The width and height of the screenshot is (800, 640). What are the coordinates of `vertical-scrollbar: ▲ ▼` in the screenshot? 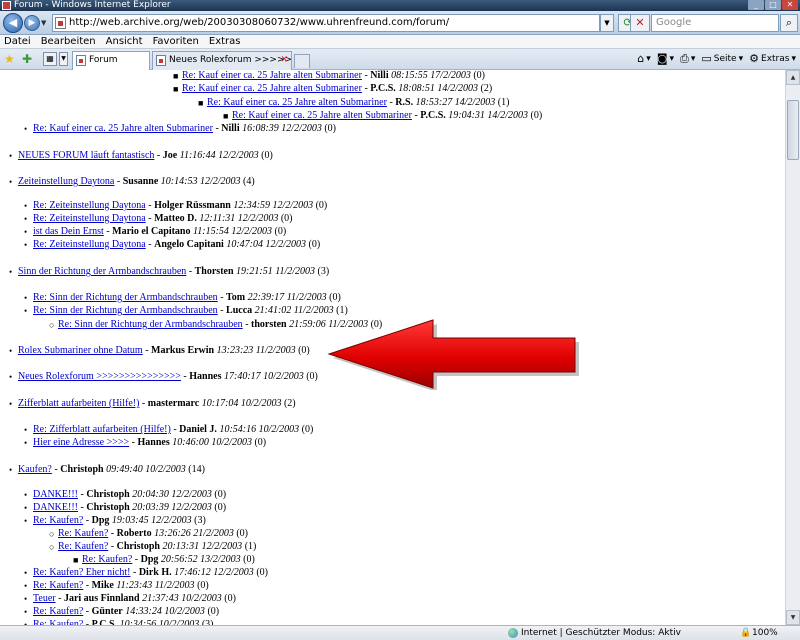 It's located at (792, 347).